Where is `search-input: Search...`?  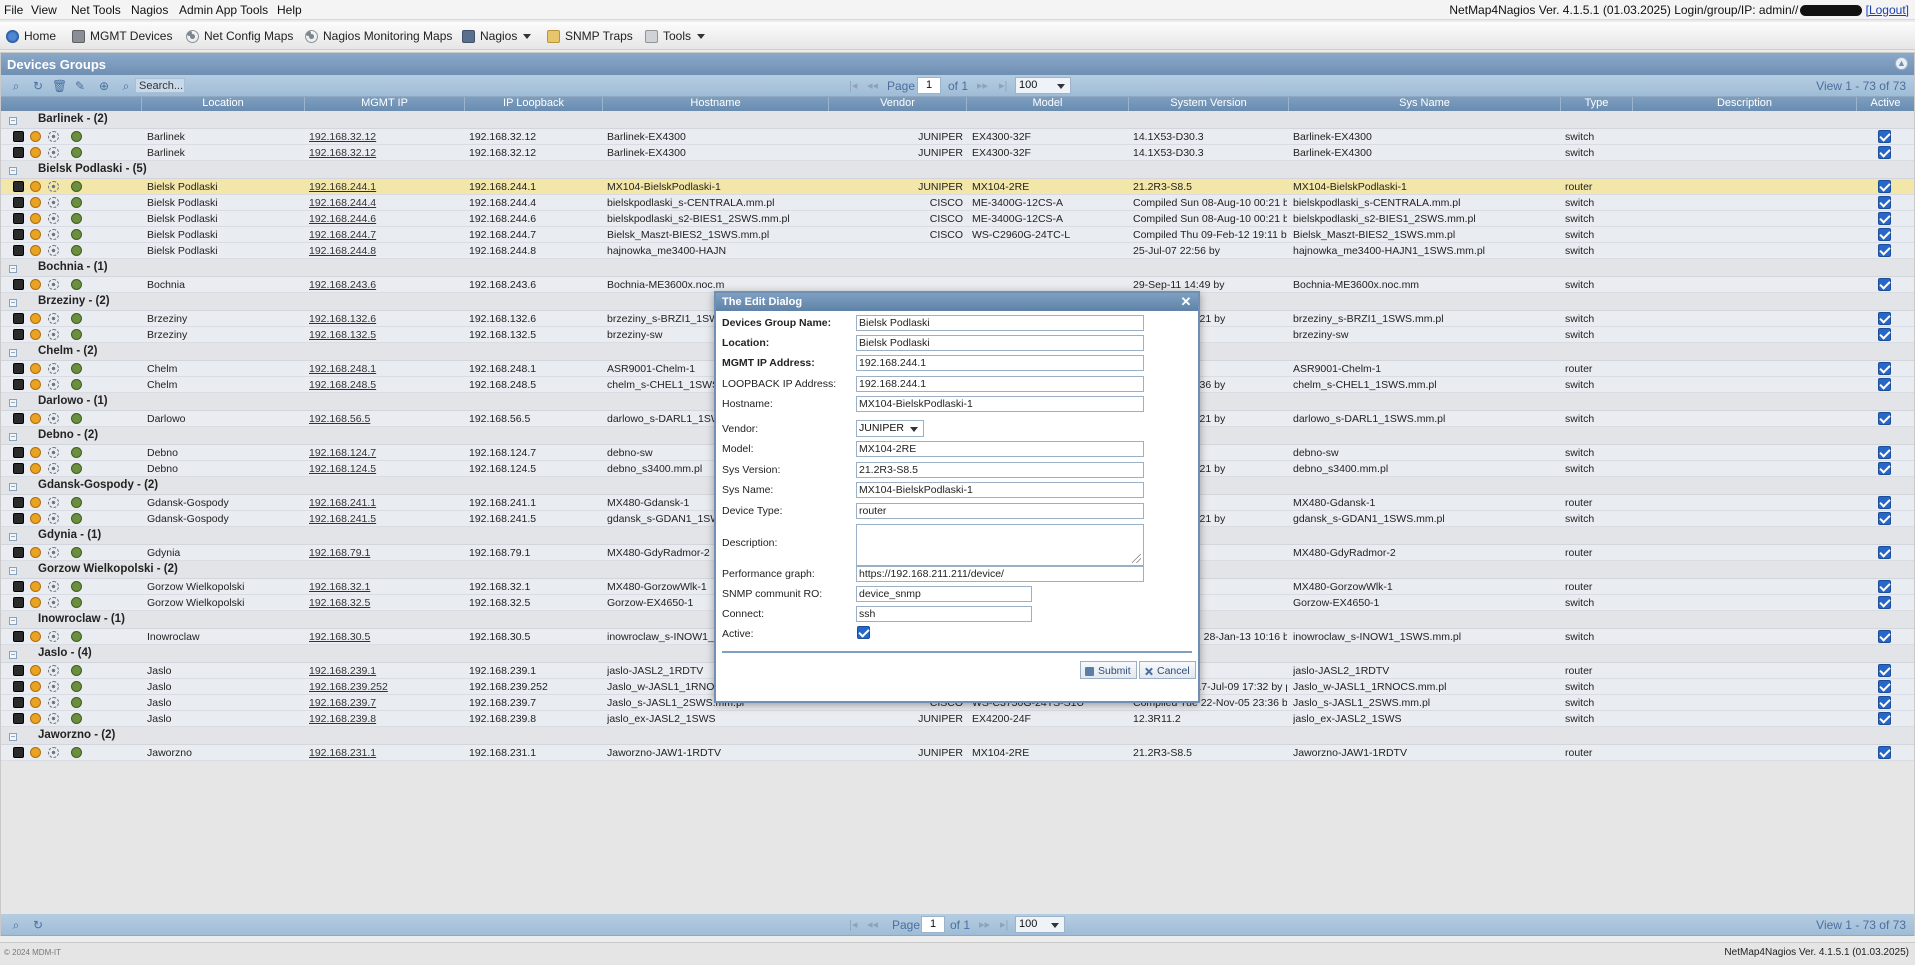
search-input: Search... is located at coordinates (160, 85).